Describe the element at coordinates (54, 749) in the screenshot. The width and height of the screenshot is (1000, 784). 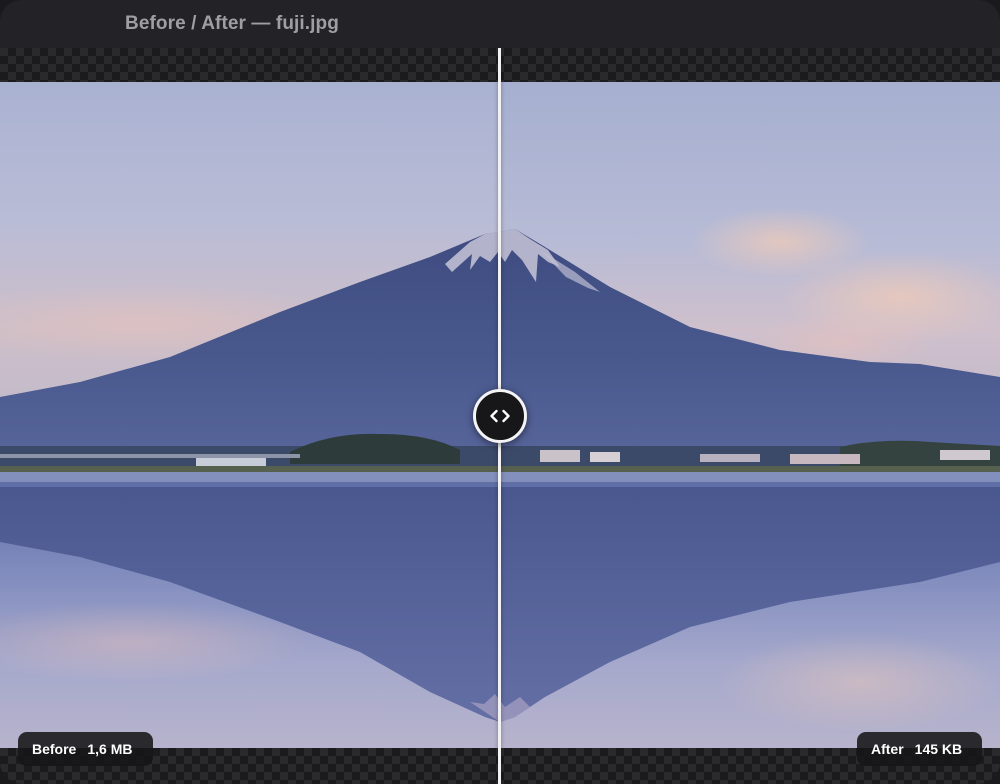
I see `before-label: Before` at that location.